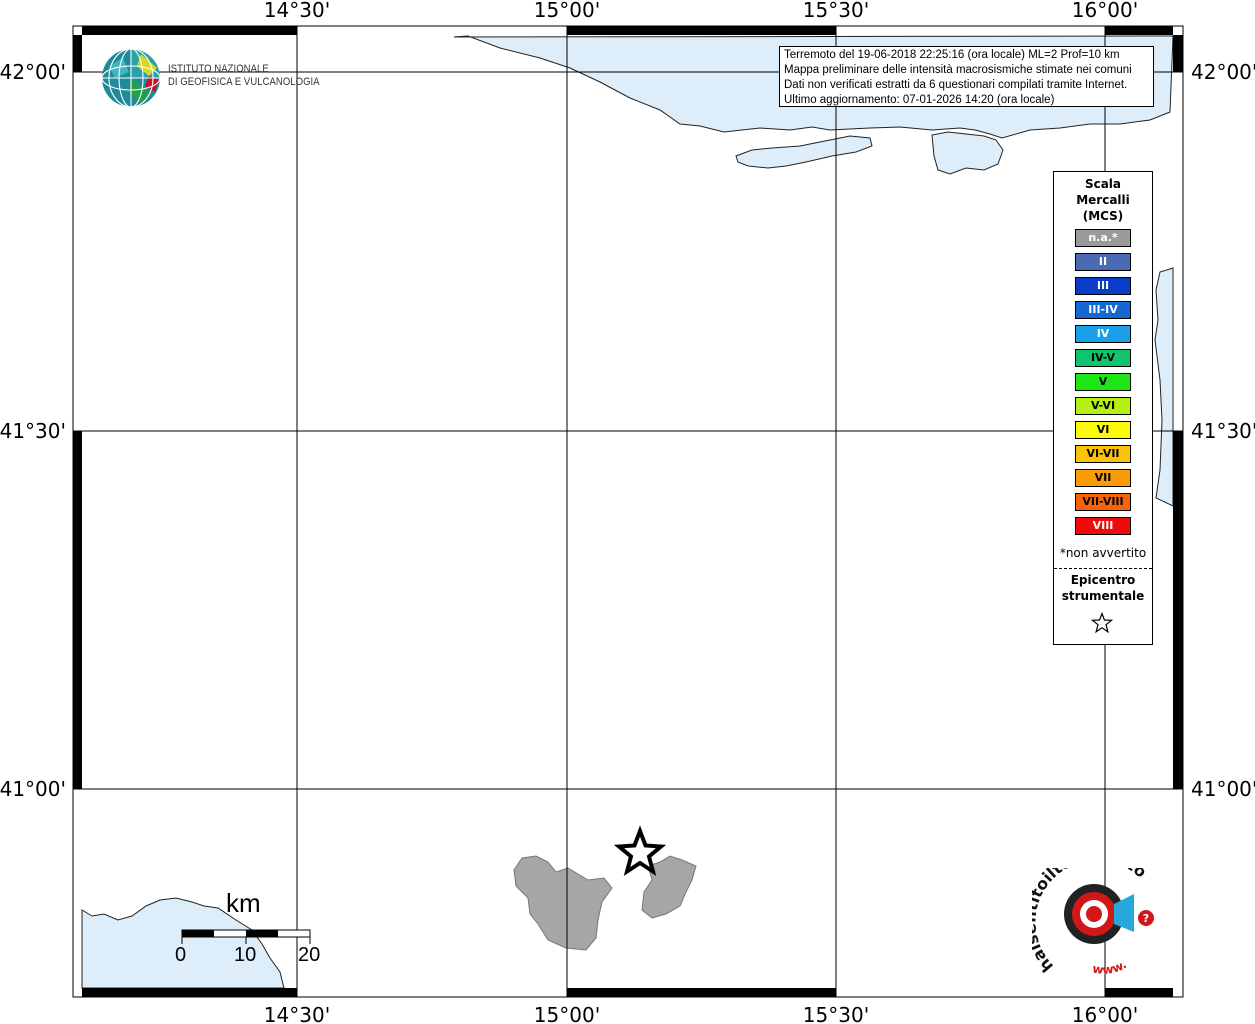 The image size is (1255, 1024). Describe the element at coordinates (1103, 358) in the screenshot. I see `legend-item: IV-V` at that location.